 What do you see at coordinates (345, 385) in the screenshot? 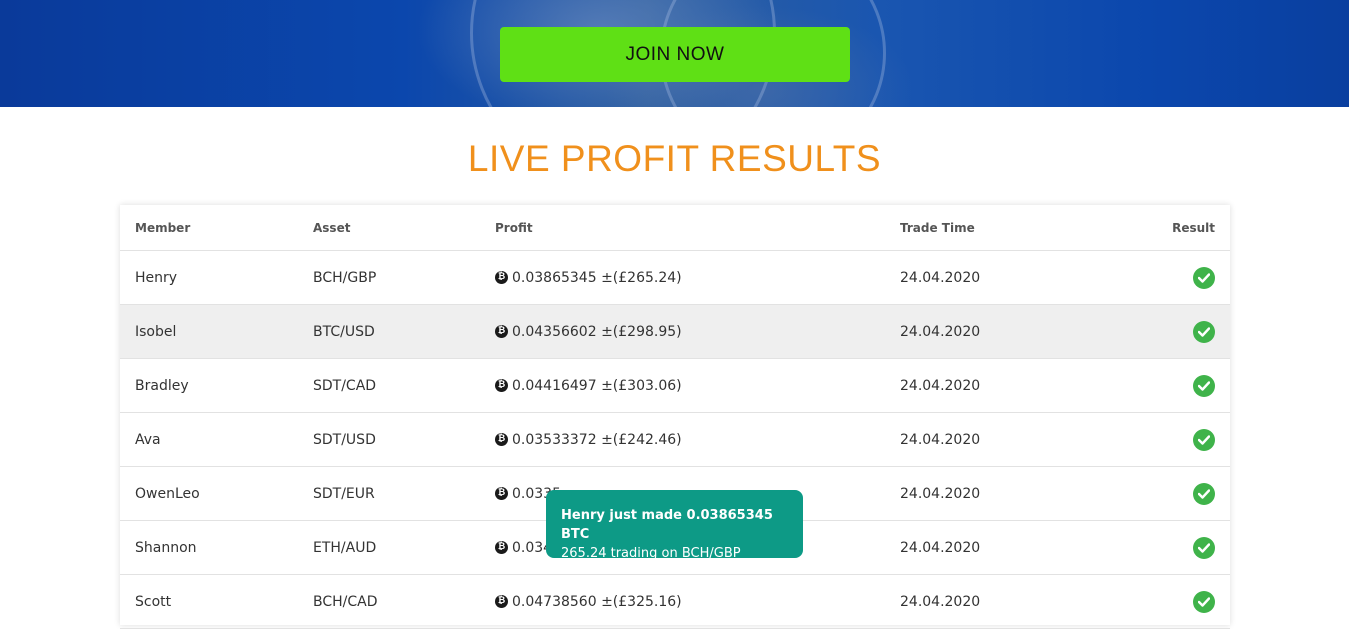
I see `asset-pair: SDT/CAD` at bounding box center [345, 385].